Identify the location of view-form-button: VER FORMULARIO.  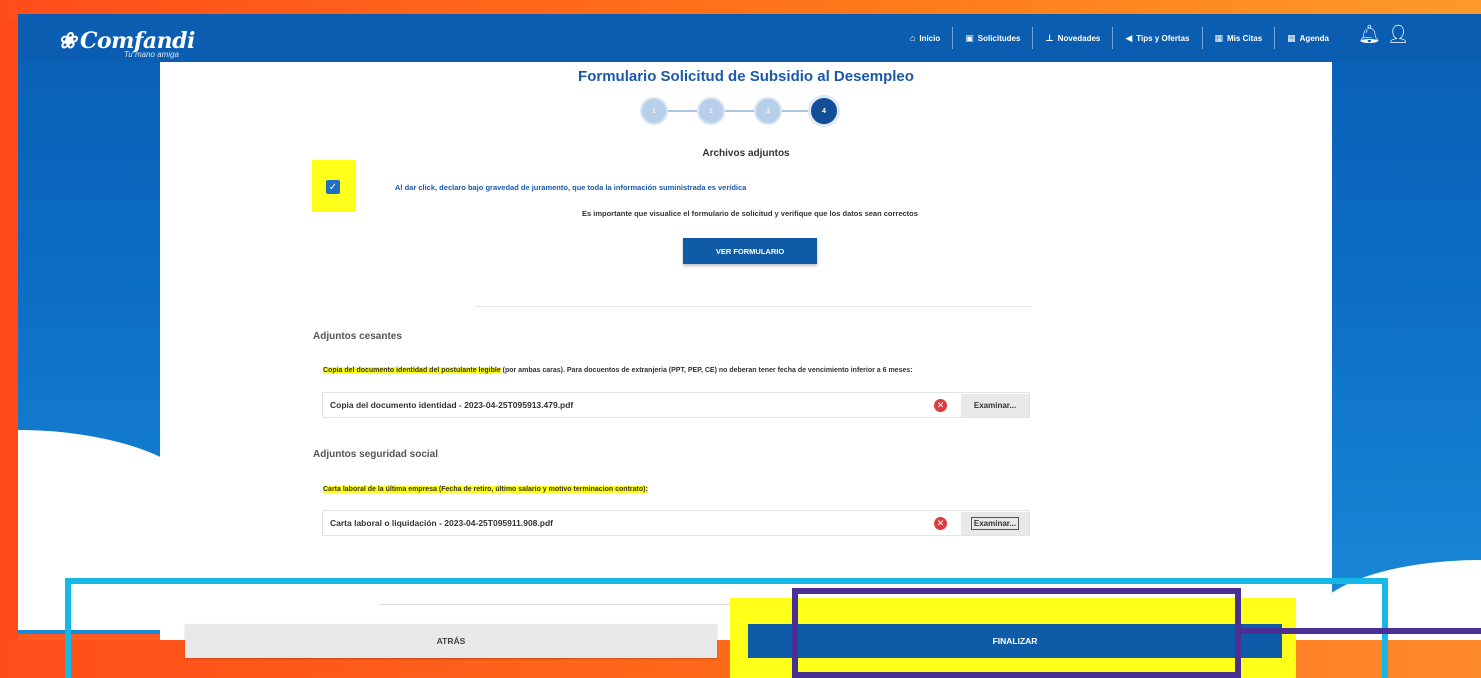
(750, 251).